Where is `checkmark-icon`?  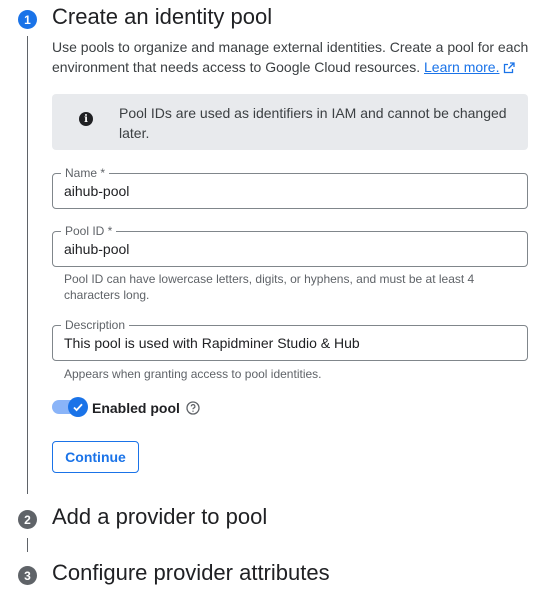 checkmark-icon is located at coordinates (78, 407).